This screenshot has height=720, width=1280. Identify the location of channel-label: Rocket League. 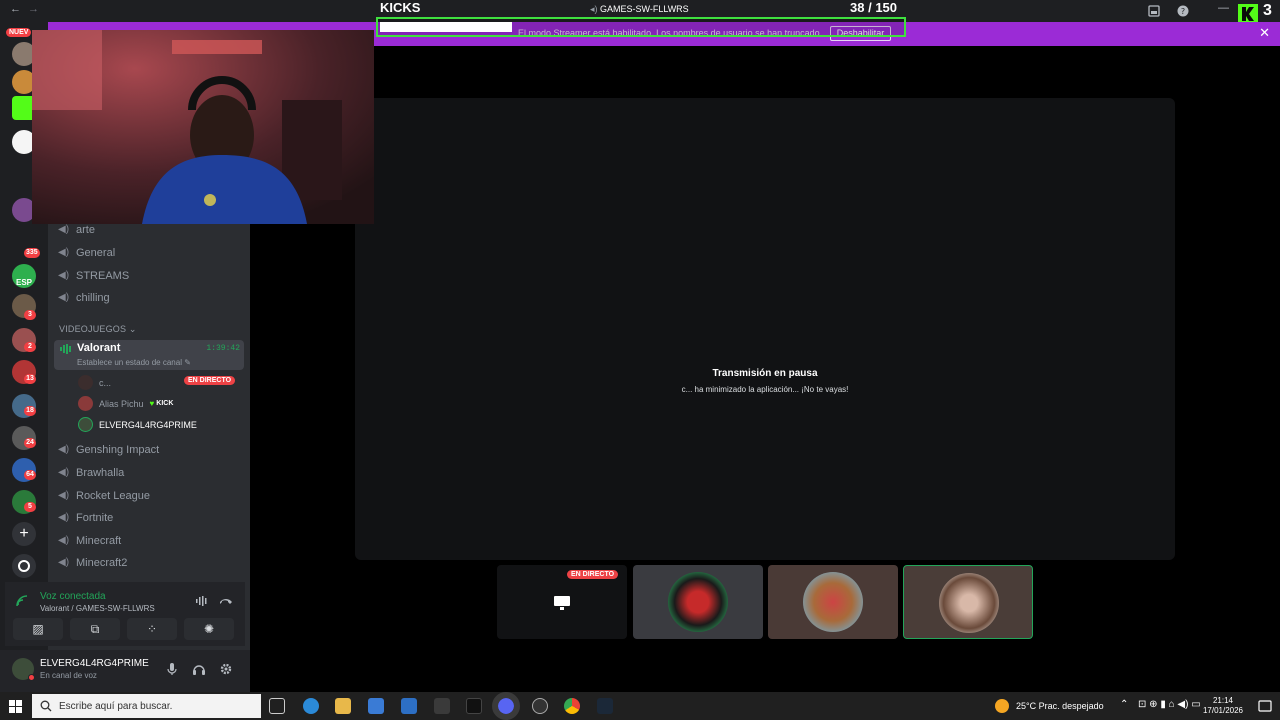
(113, 496).